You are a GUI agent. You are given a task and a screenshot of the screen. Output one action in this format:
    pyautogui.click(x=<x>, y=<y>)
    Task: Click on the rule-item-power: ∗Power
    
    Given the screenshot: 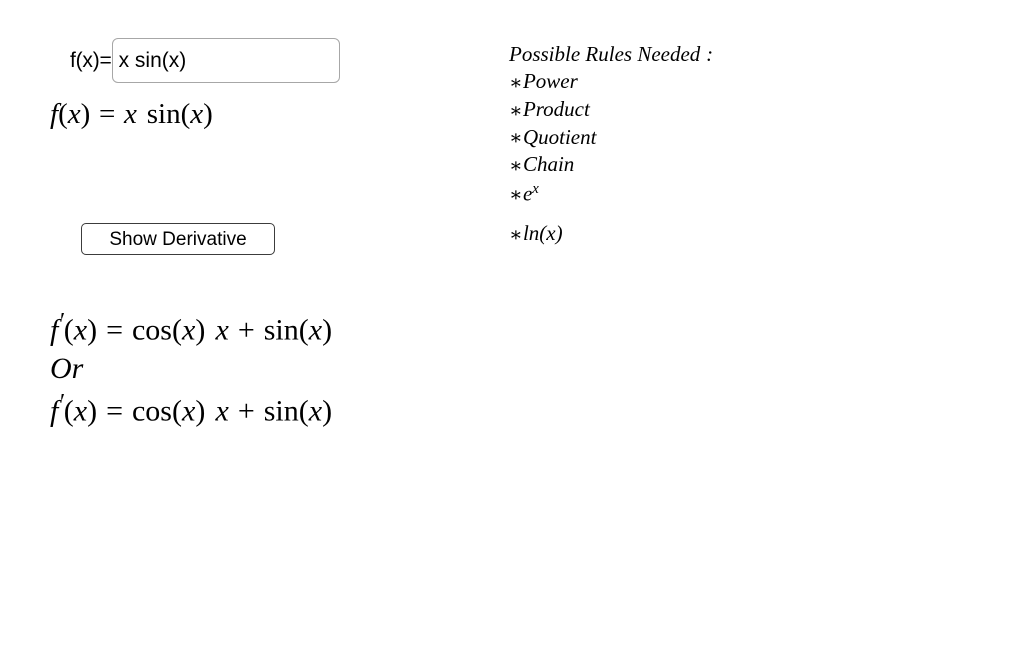 What is the action you would take?
    pyautogui.click(x=674, y=82)
    